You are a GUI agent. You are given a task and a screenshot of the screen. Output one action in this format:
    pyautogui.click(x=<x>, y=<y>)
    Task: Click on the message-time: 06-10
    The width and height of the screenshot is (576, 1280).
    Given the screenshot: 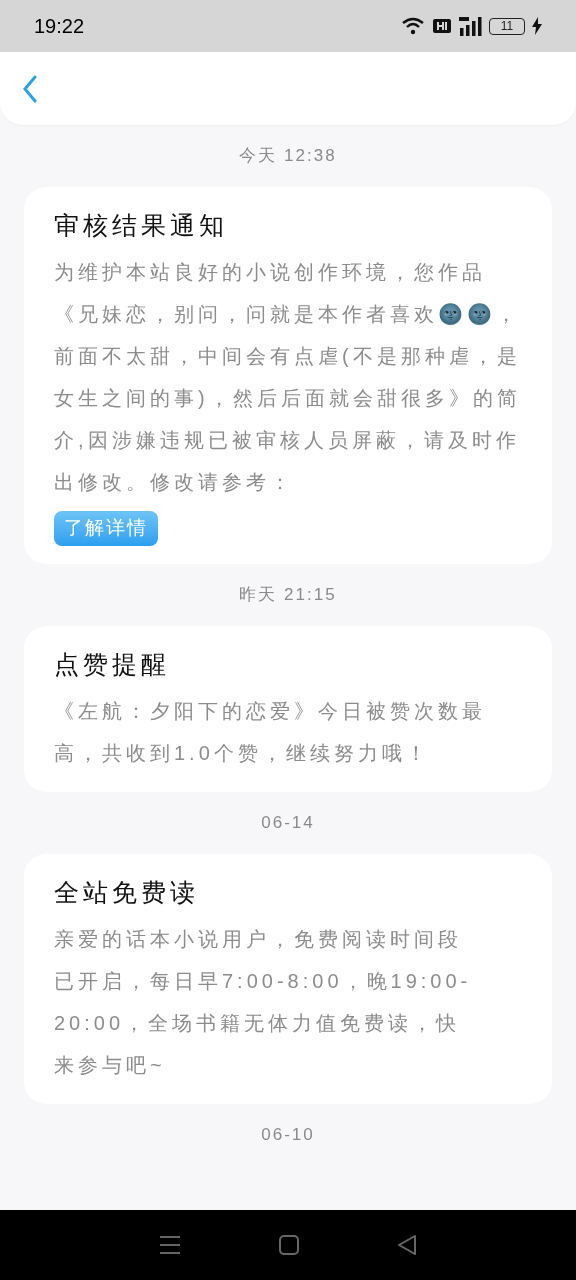 What is the action you would take?
    pyautogui.click(x=288, y=1135)
    